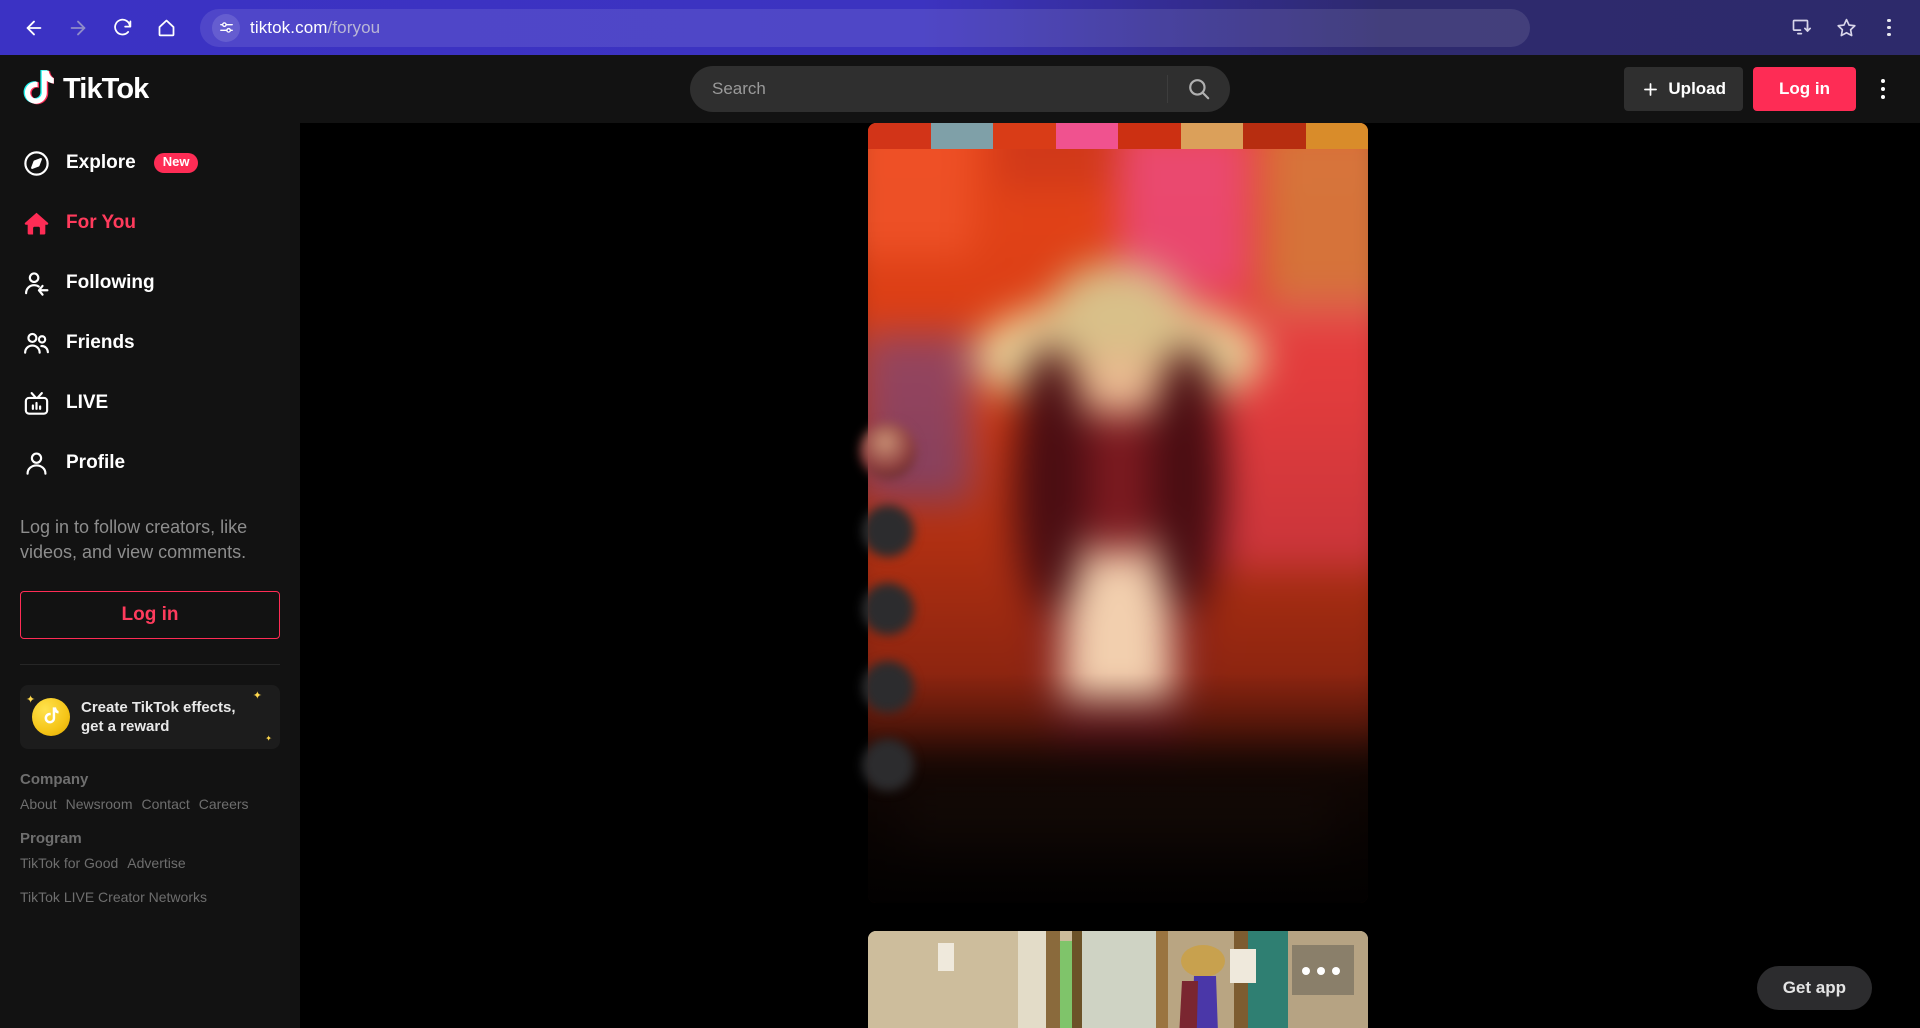  I want to click on install-app-icon, so click(1801, 27).